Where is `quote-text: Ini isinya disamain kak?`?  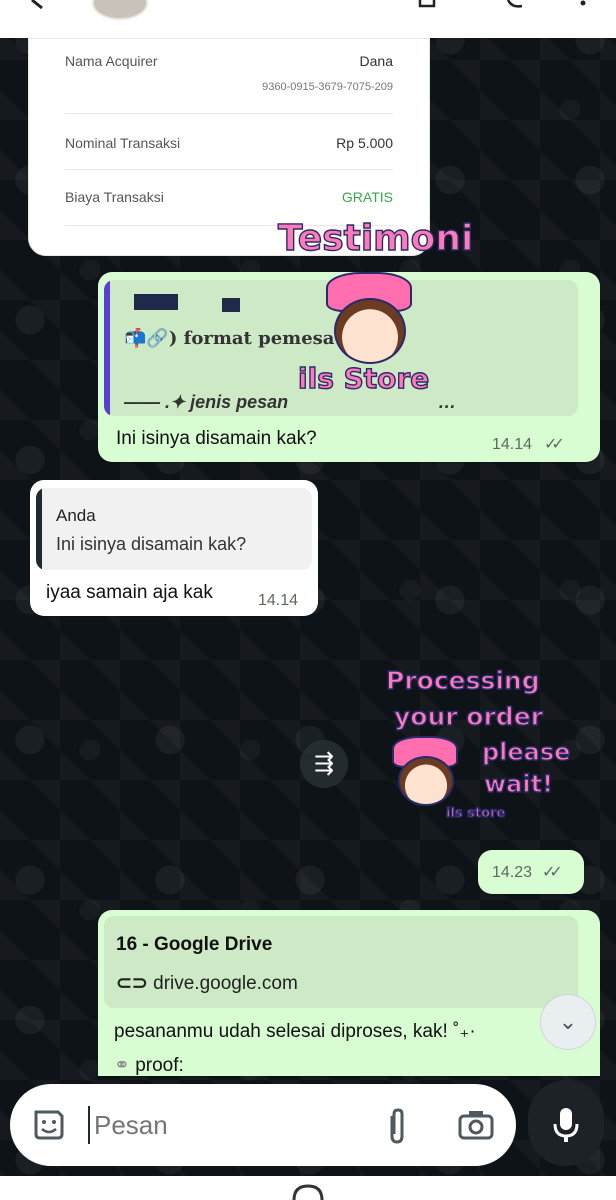
quote-text: Ini isinya disamain kak? is located at coordinates (151, 544).